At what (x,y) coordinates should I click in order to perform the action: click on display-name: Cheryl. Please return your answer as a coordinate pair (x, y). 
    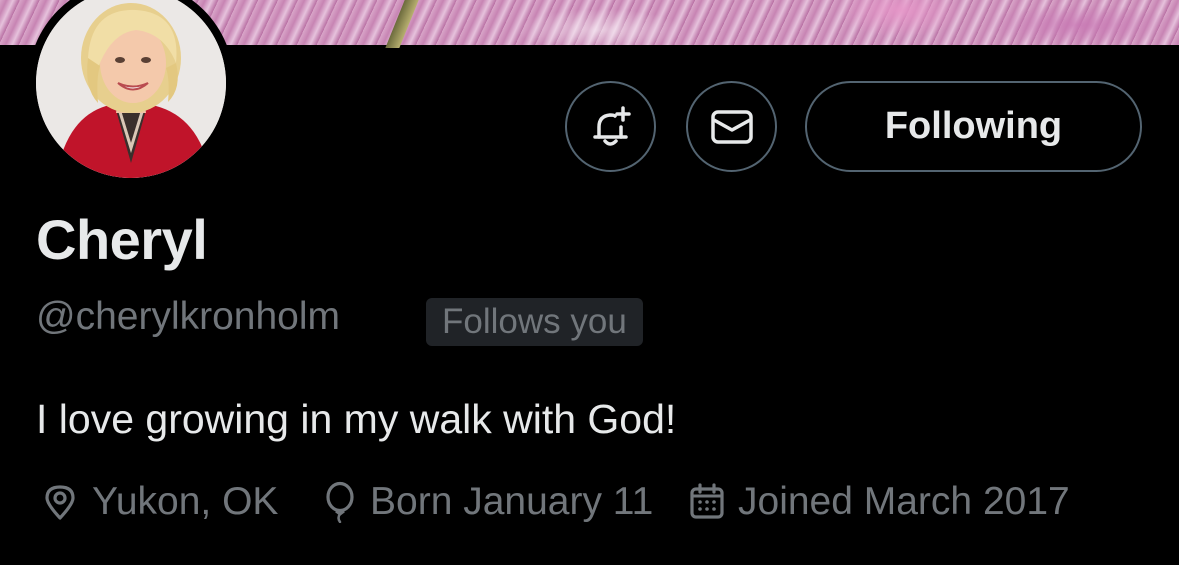
    Looking at the image, I should click on (122, 239).